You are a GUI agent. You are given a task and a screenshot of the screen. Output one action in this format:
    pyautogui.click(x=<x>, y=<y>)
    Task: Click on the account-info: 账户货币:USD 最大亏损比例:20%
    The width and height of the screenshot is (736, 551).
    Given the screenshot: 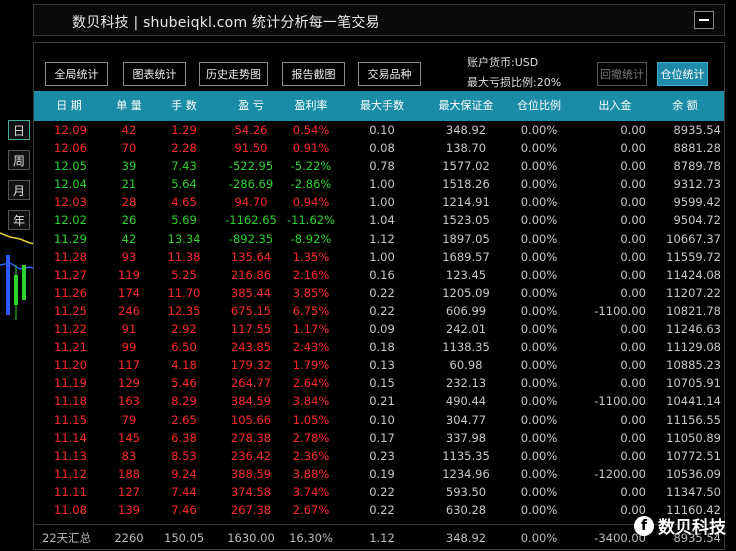 What is the action you would take?
    pyautogui.click(x=514, y=73)
    